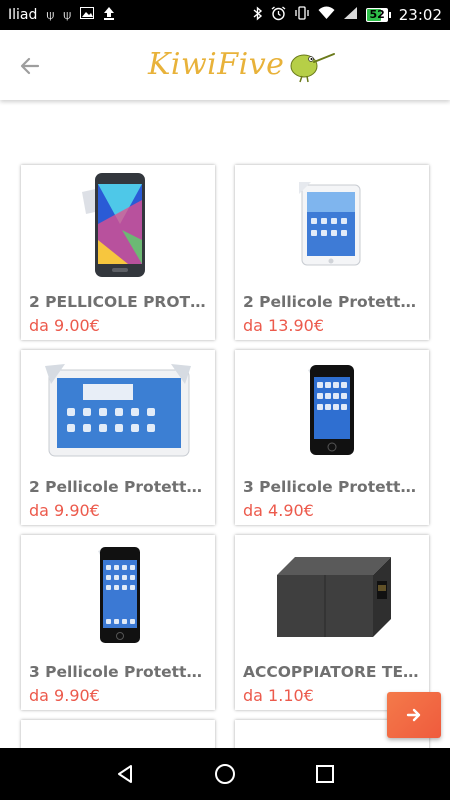  I want to click on arrow-left-icon, so click(30, 66).